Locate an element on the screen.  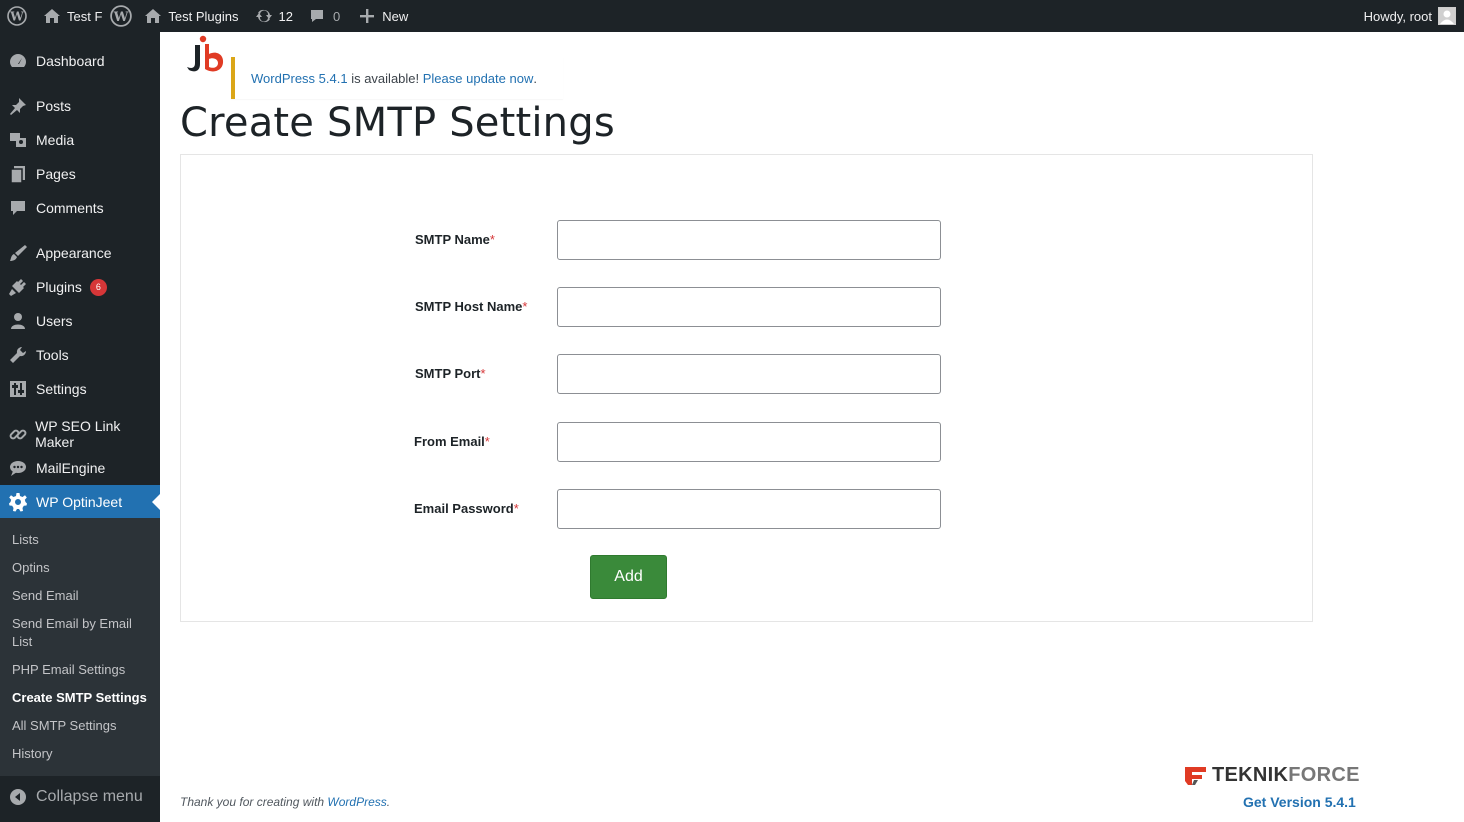
smtp-name-input is located at coordinates (749, 240).